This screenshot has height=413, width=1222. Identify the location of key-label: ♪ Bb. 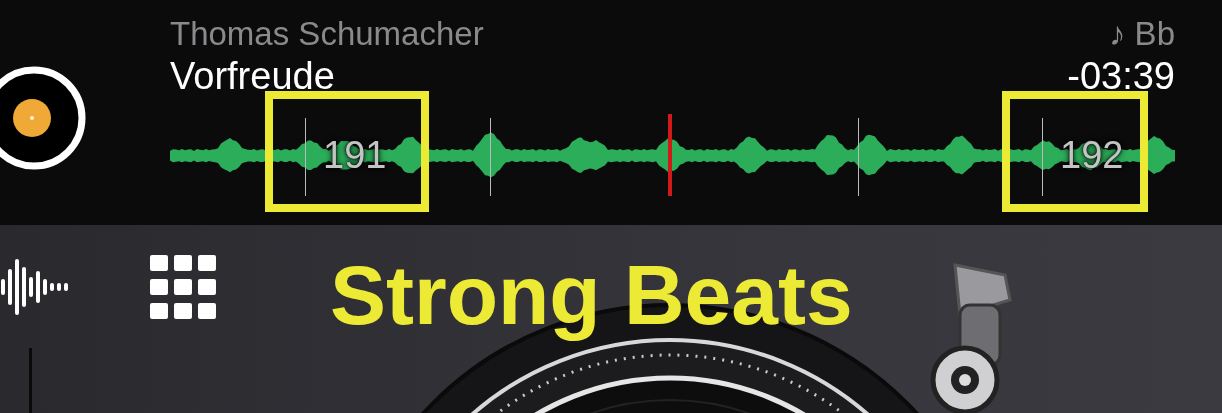
(1141, 34).